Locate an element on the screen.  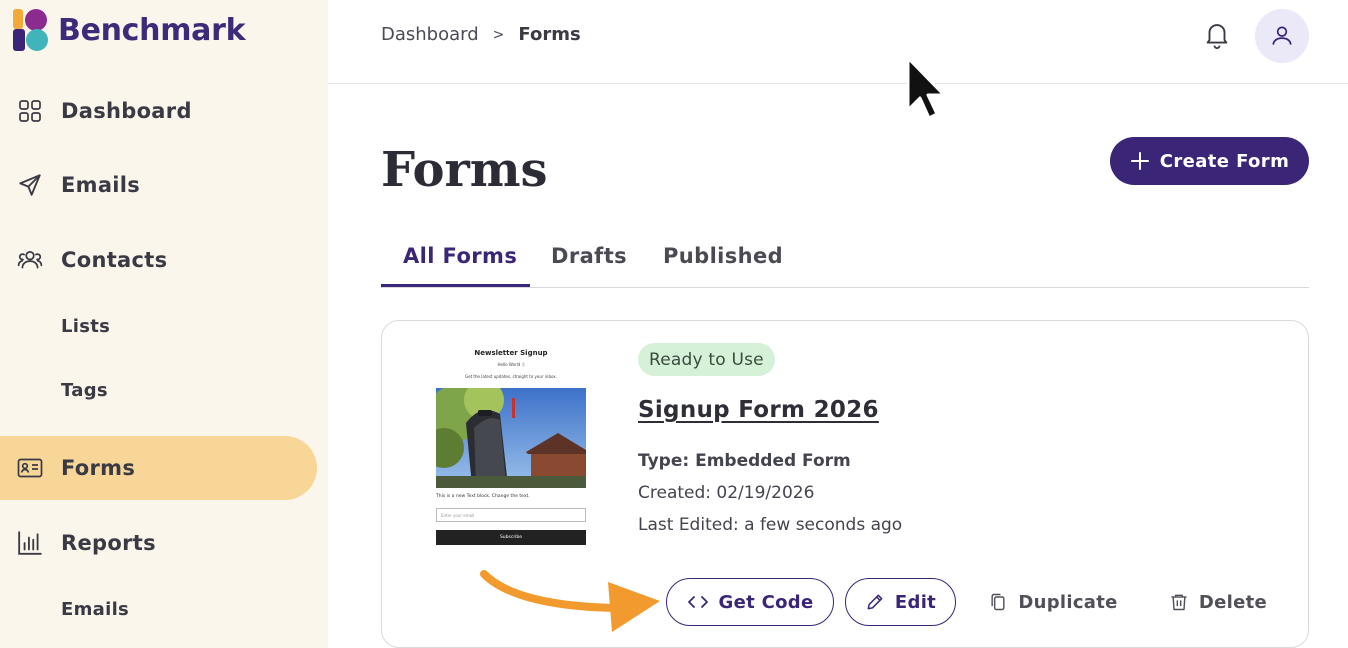
form-tabs: All Forms Drafts Published is located at coordinates (845, 264).